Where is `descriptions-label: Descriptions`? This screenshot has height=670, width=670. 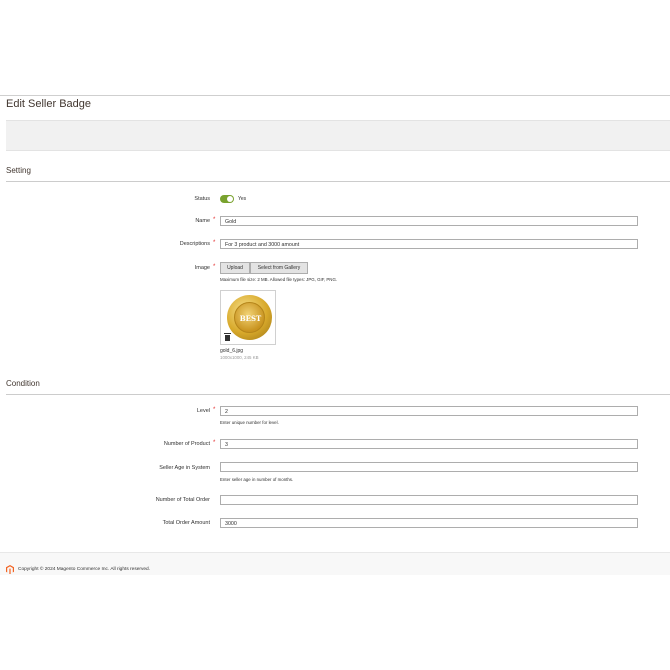 descriptions-label: Descriptions is located at coordinates (194, 244).